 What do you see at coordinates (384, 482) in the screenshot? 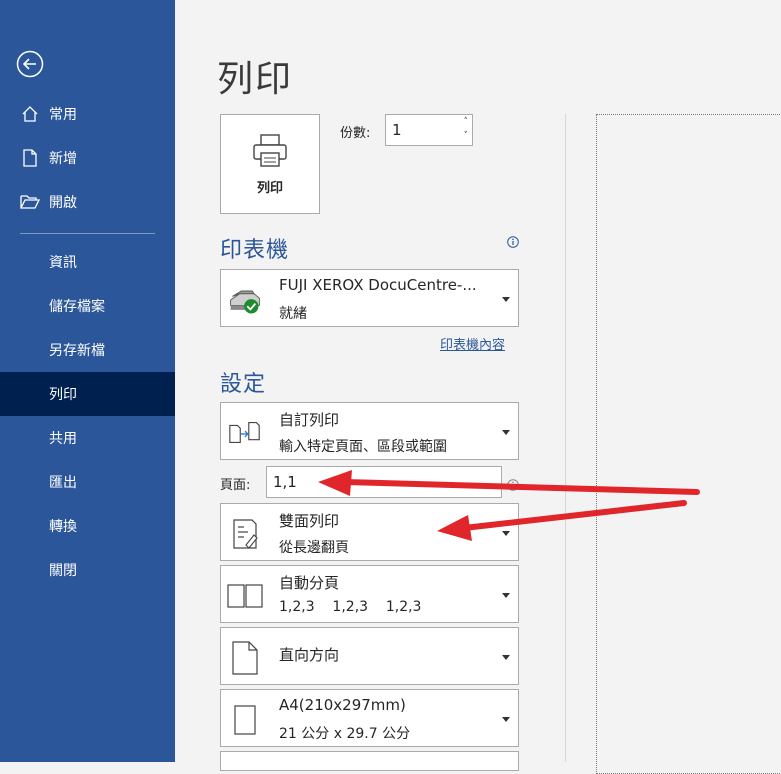
I see `pages-input: 1,1` at bounding box center [384, 482].